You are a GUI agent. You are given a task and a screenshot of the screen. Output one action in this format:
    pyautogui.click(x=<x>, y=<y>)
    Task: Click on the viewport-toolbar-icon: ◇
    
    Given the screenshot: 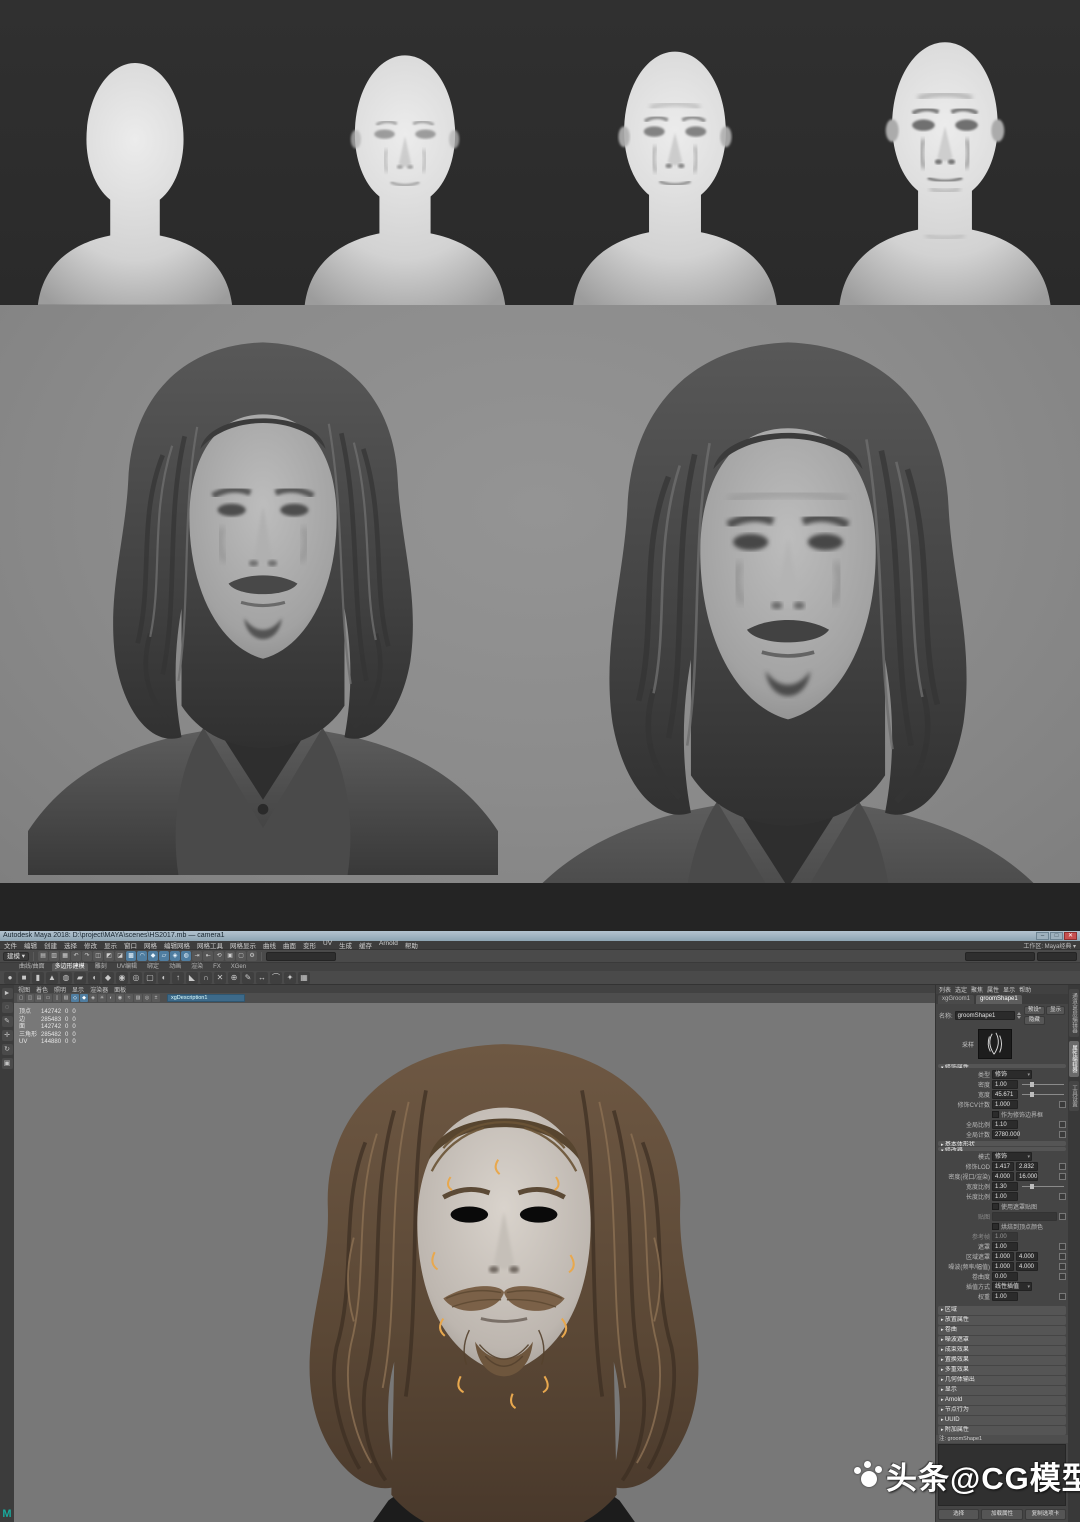 What is the action you would take?
    pyautogui.click(x=75, y=998)
    